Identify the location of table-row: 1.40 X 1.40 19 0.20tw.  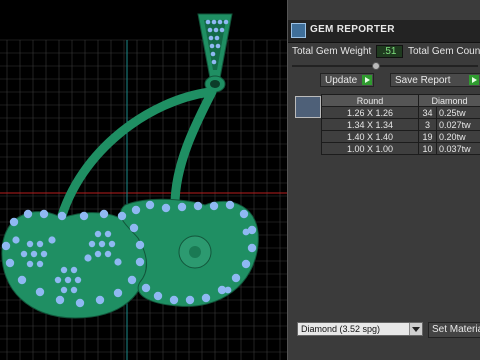
(400, 136).